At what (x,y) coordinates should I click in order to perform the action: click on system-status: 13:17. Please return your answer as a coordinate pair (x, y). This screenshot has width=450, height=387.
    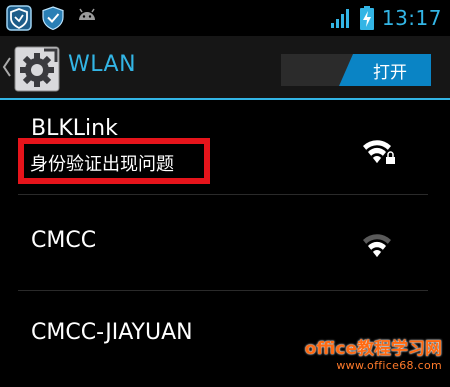
    Looking at the image, I should click on (386, 18).